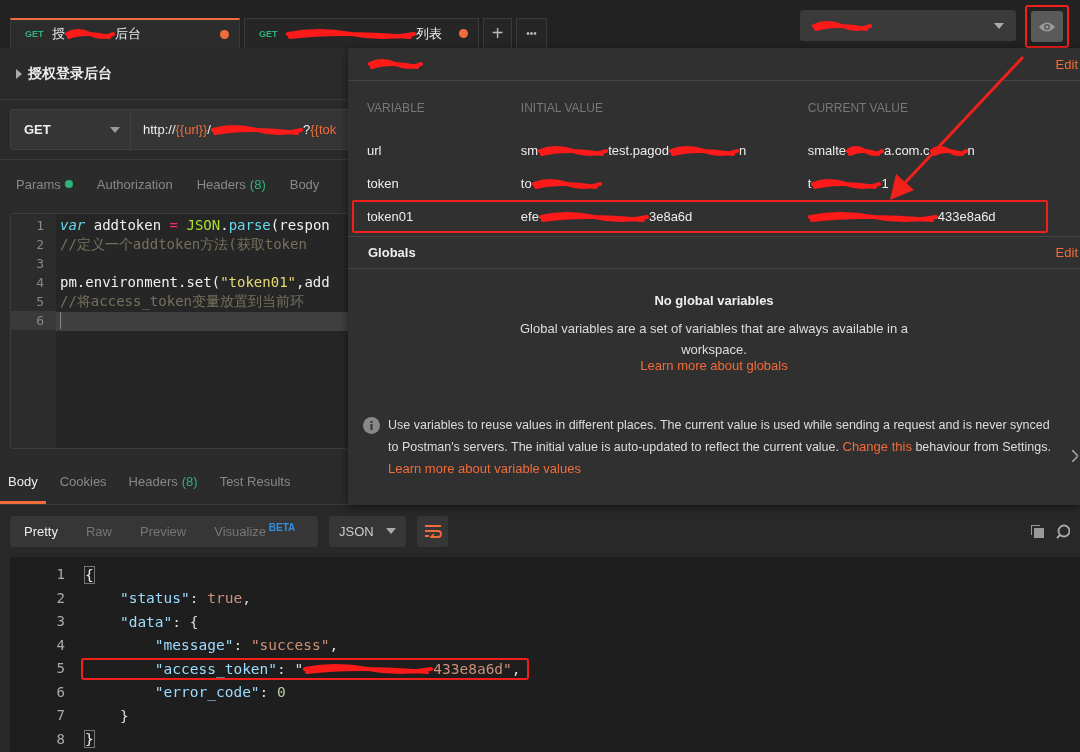  Describe the element at coordinates (396, 107) in the screenshot. I see `column-header: VARIABLE` at that location.